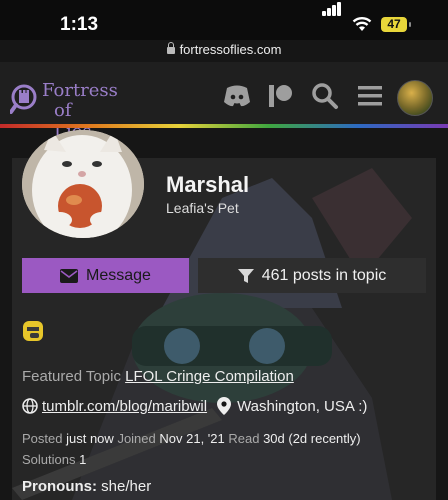 The width and height of the screenshot is (448, 500). I want to click on patreon-icon, so click(281, 96).